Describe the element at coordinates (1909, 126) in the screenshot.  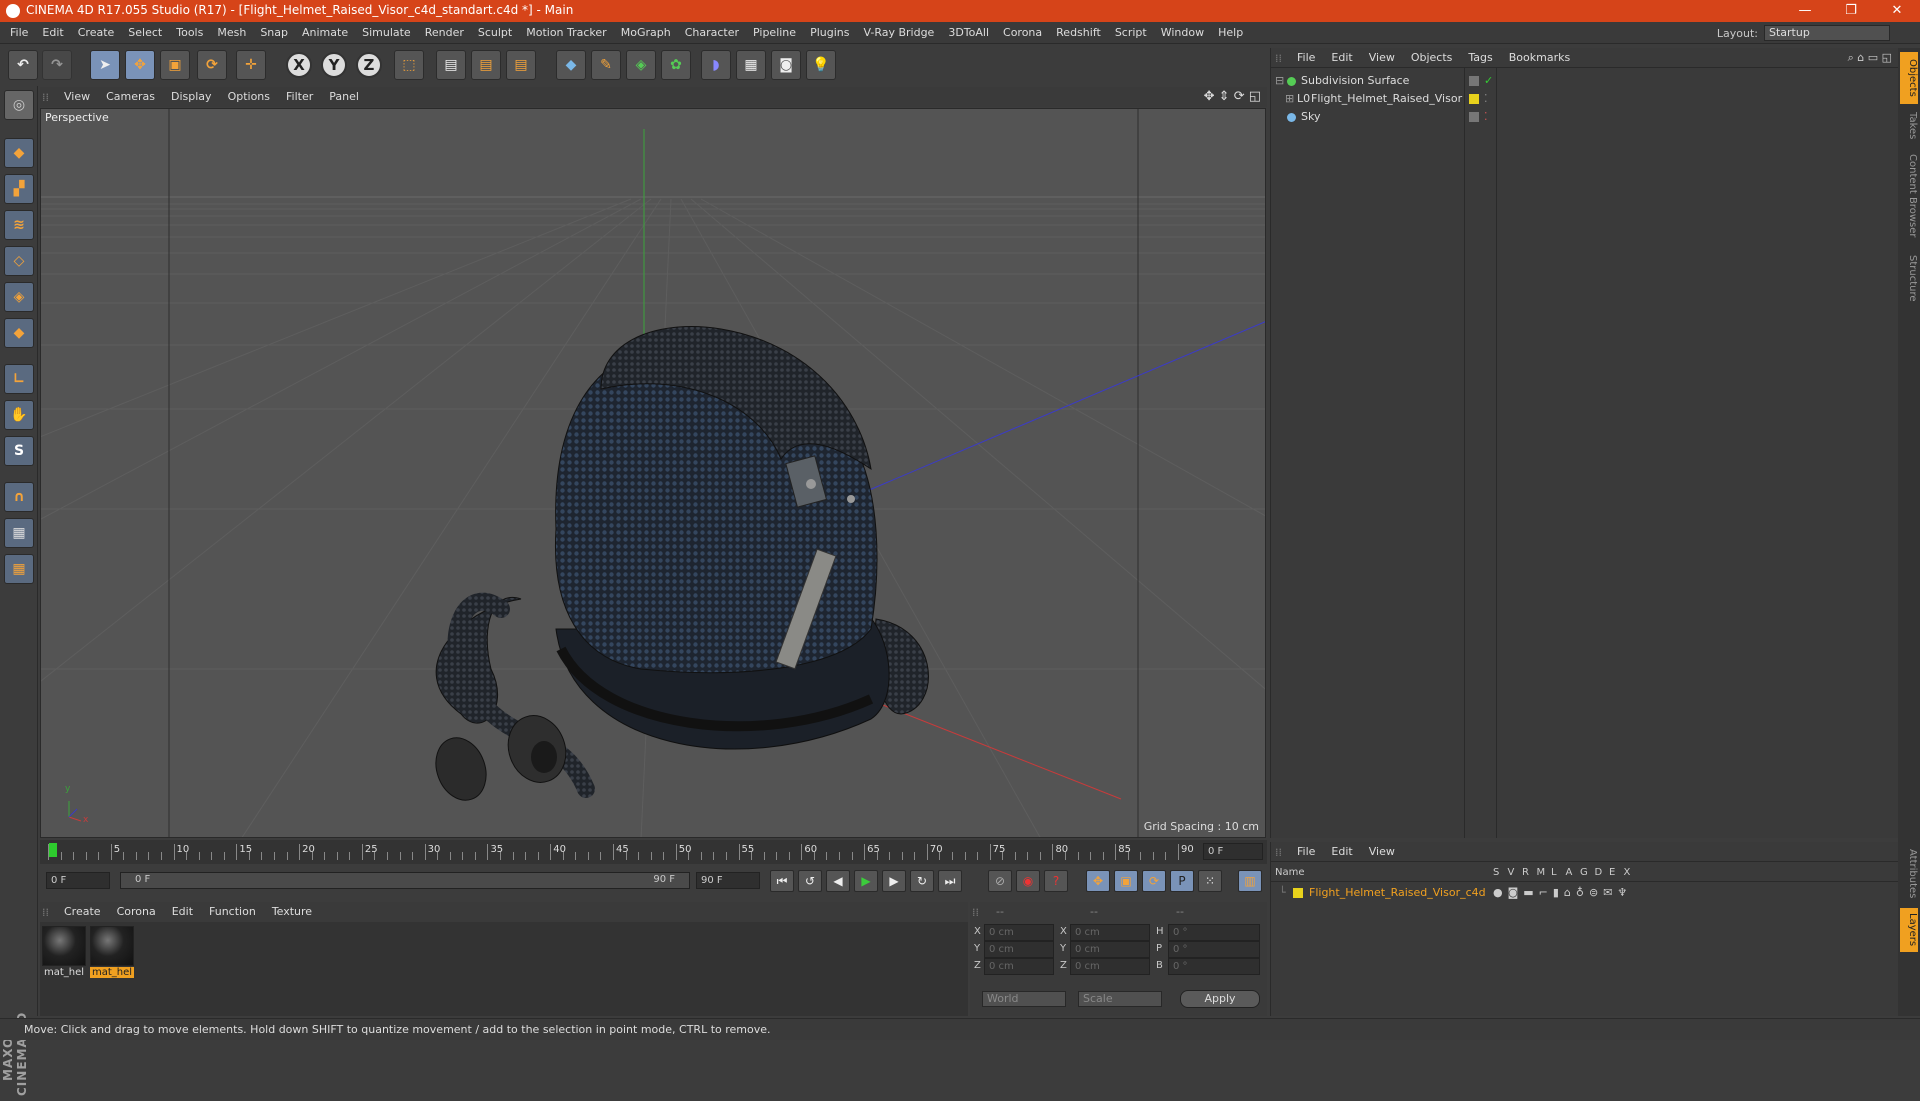
I see `tab-takes: Takes` at that location.